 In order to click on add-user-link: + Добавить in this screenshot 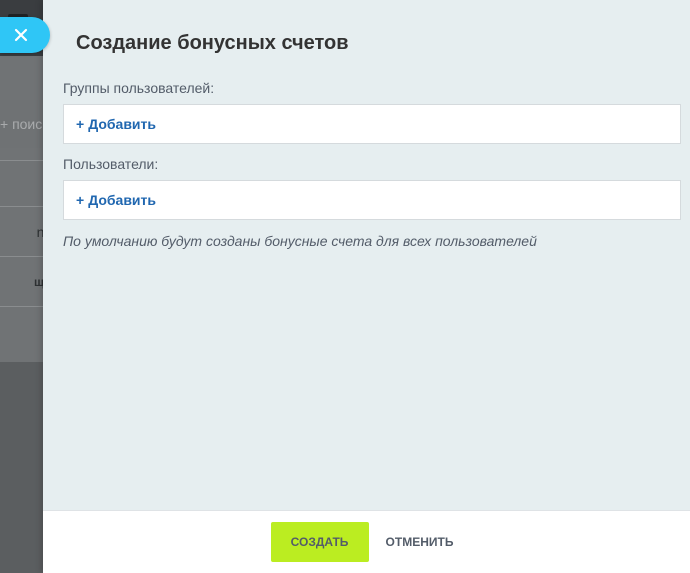, I will do `click(116, 200)`.